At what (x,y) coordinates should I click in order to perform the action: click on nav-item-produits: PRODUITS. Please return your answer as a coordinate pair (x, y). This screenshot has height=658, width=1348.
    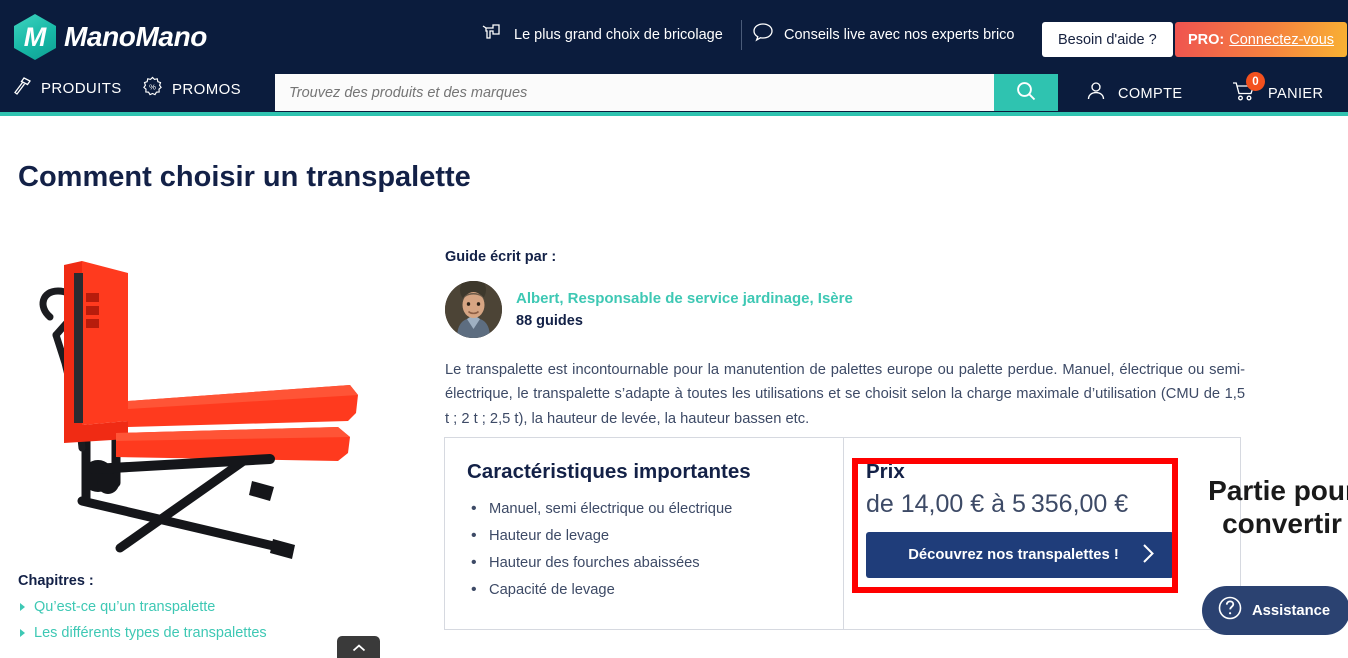
    Looking at the image, I should click on (67, 88).